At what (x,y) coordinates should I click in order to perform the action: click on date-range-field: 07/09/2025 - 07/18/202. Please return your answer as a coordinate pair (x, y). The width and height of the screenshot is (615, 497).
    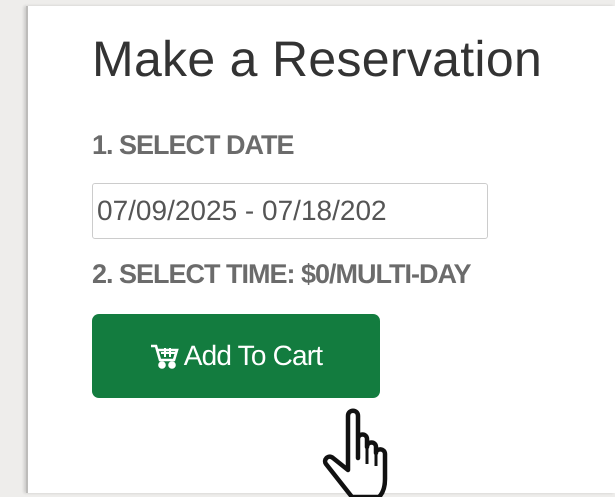
    Looking at the image, I should click on (290, 211).